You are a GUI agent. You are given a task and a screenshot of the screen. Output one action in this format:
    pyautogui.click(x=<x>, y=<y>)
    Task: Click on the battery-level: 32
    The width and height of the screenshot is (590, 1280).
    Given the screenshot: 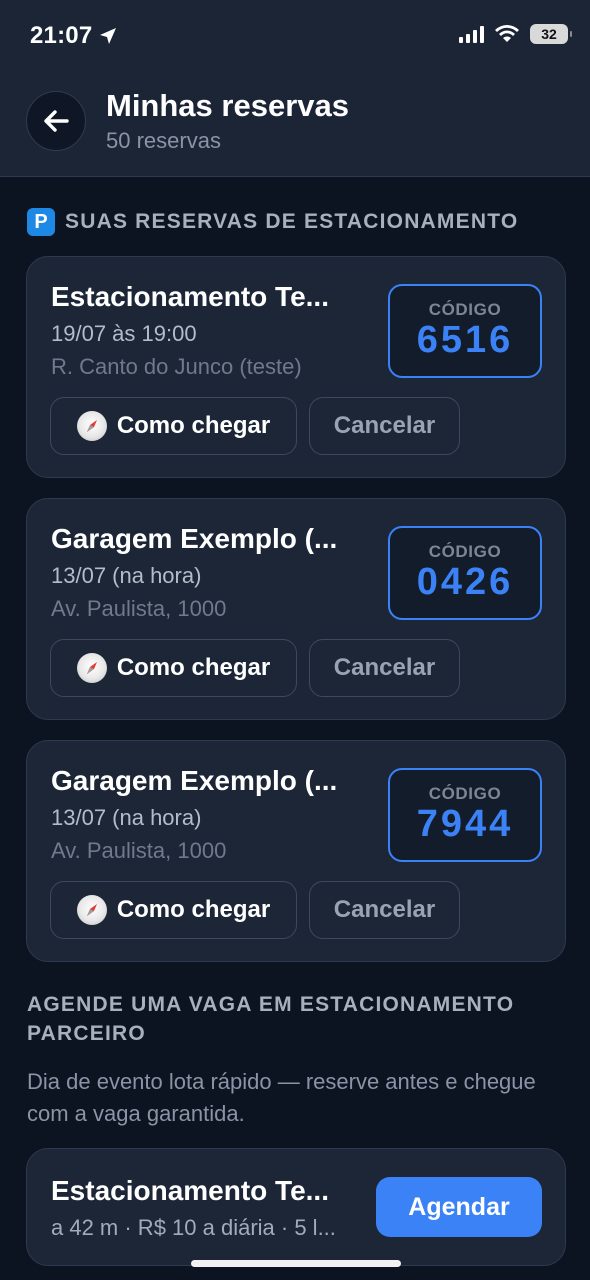 What is the action you would take?
    pyautogui.click(x=549, y=34)
    